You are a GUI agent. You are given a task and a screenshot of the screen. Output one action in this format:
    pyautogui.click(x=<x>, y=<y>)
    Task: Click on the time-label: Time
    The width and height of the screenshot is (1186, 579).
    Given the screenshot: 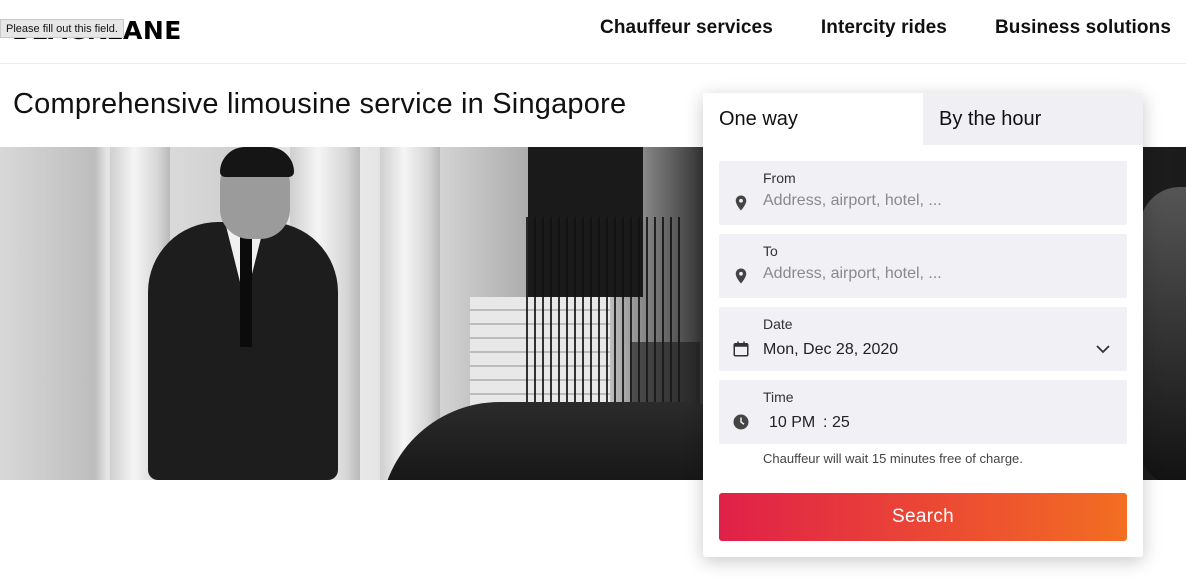 What is the action you would take?
    pyautogui.click(x=778, y=397)
    